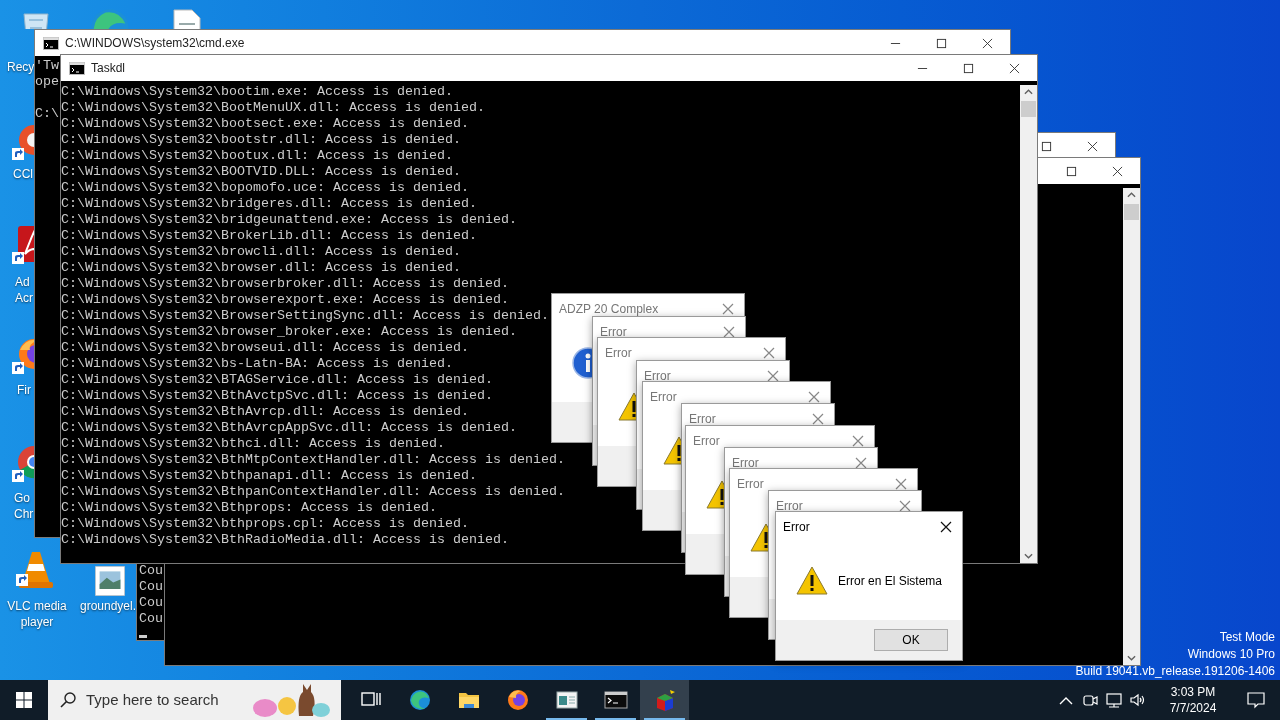  What do you see at coordinates (285, 540) in the screenshot?
I see `console-line: C:\Windows\System32\BthRadioMedia.dll: Access is denied.` at bounding box center [285, 540].